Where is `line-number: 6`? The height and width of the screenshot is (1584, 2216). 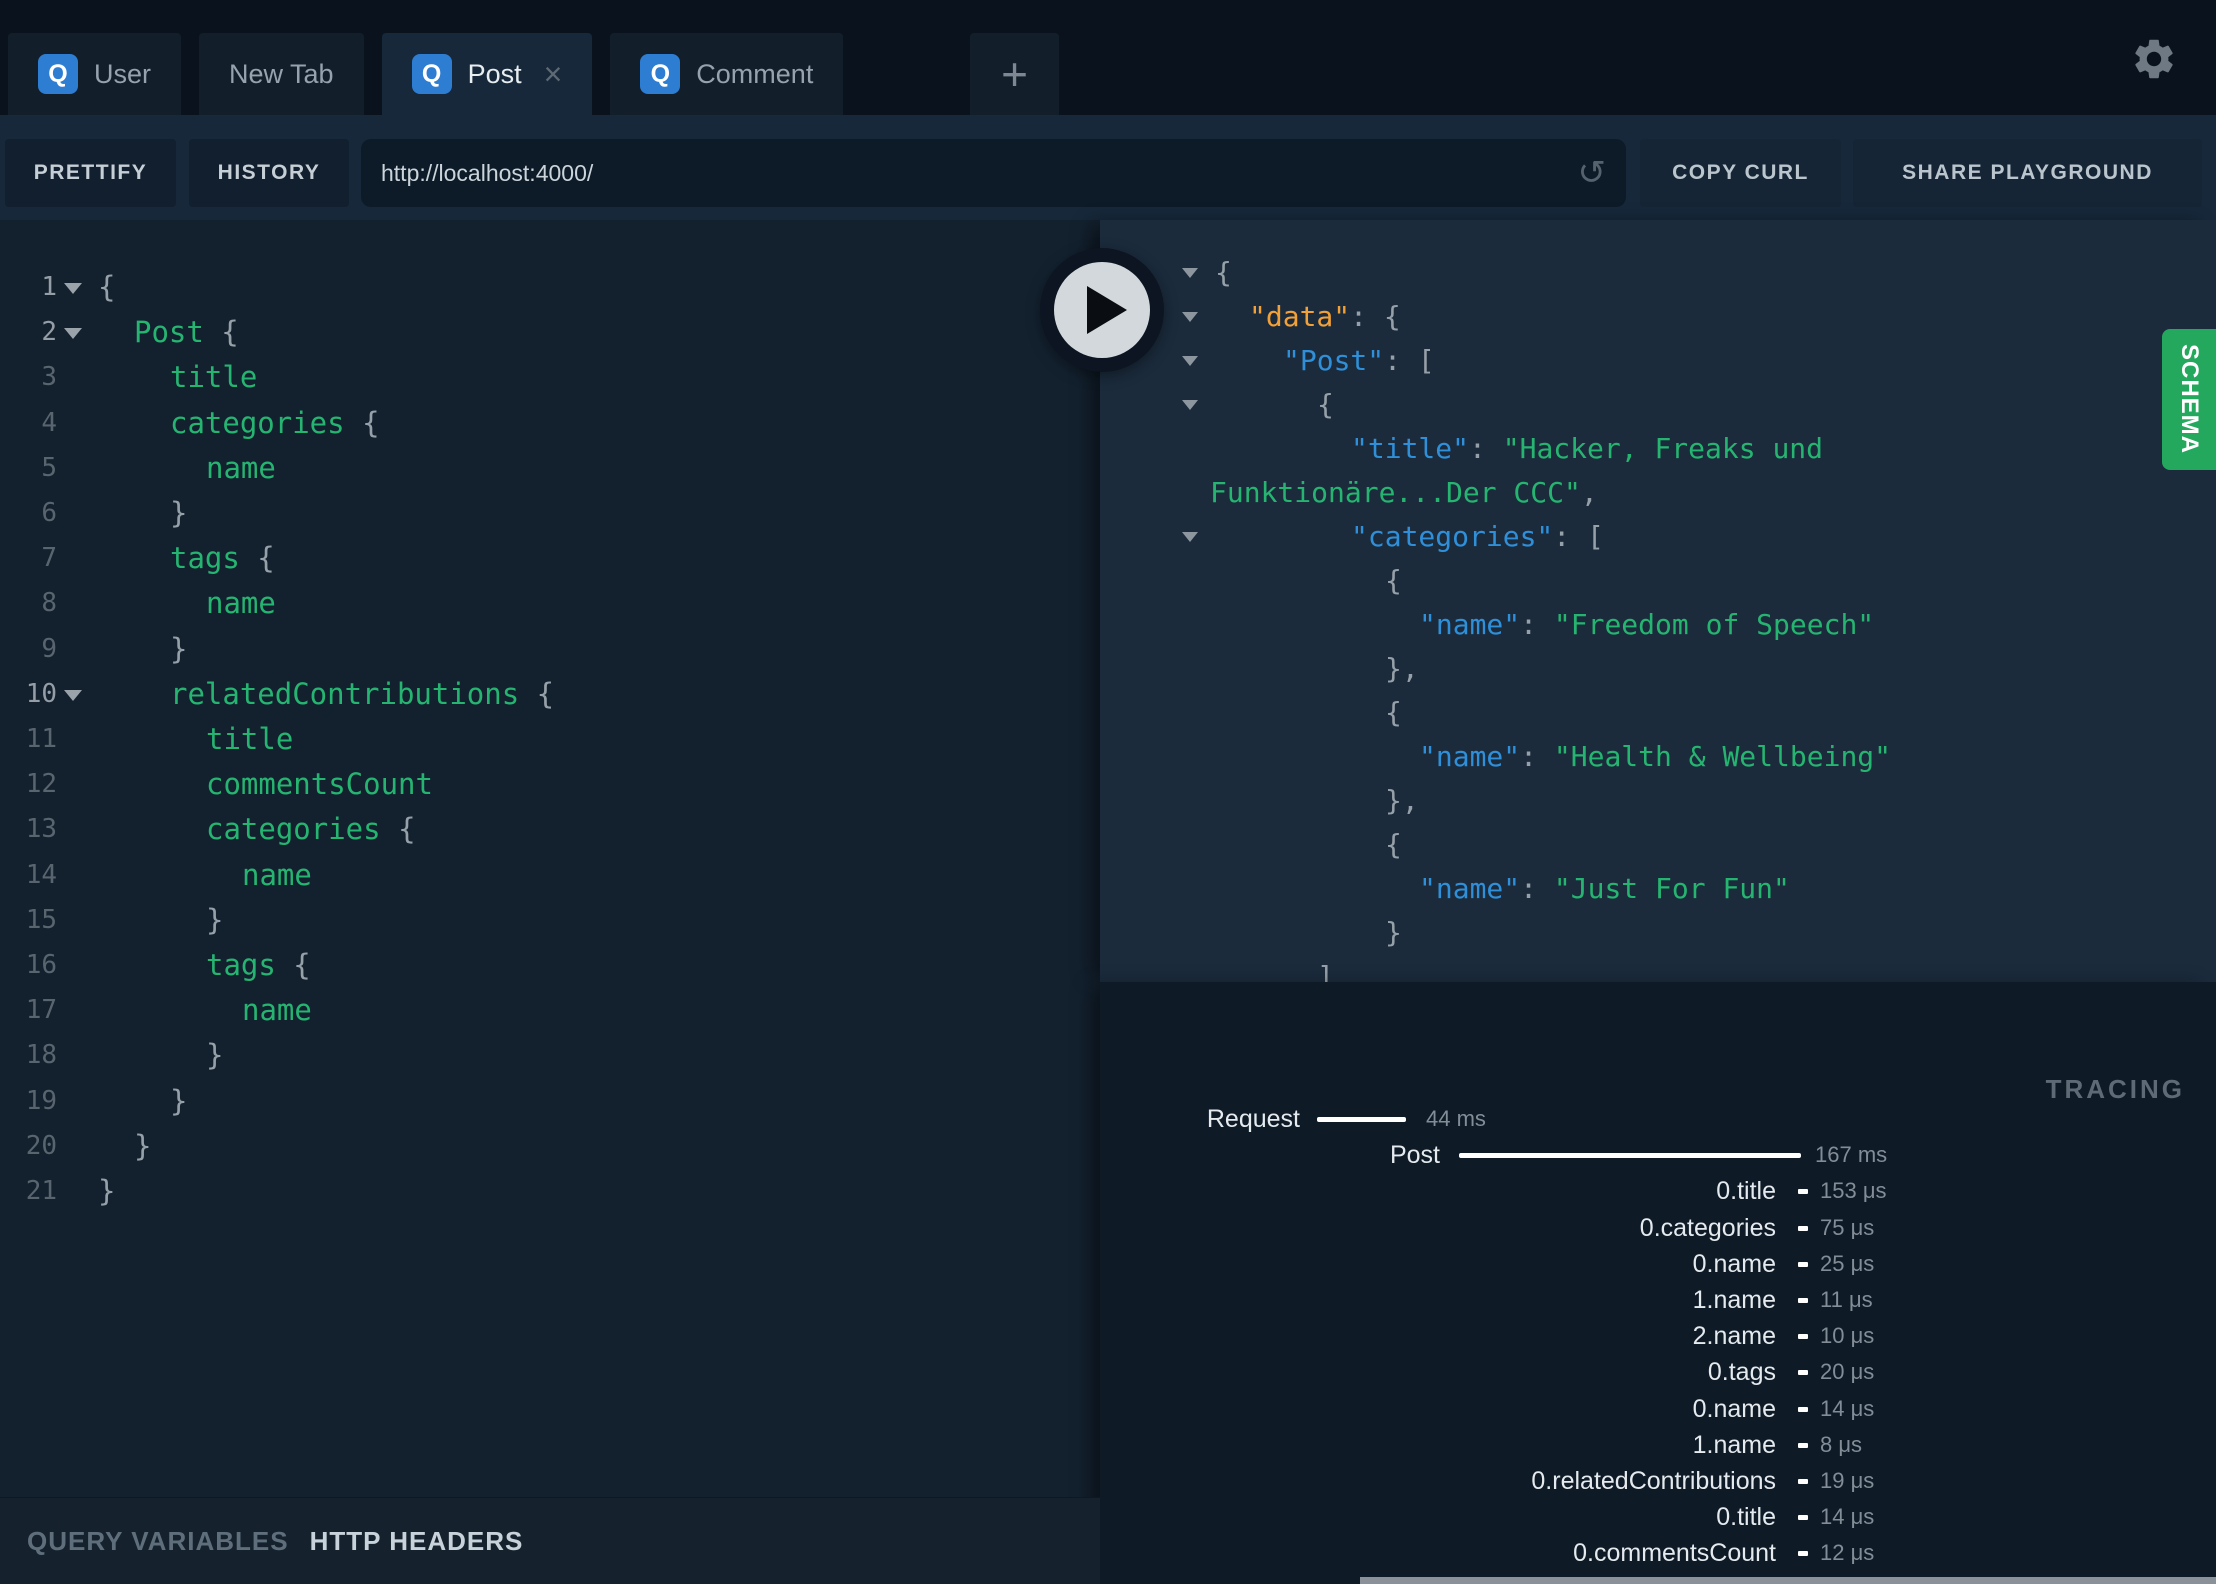 line-number: 6 is located at coordinates (49, 513).